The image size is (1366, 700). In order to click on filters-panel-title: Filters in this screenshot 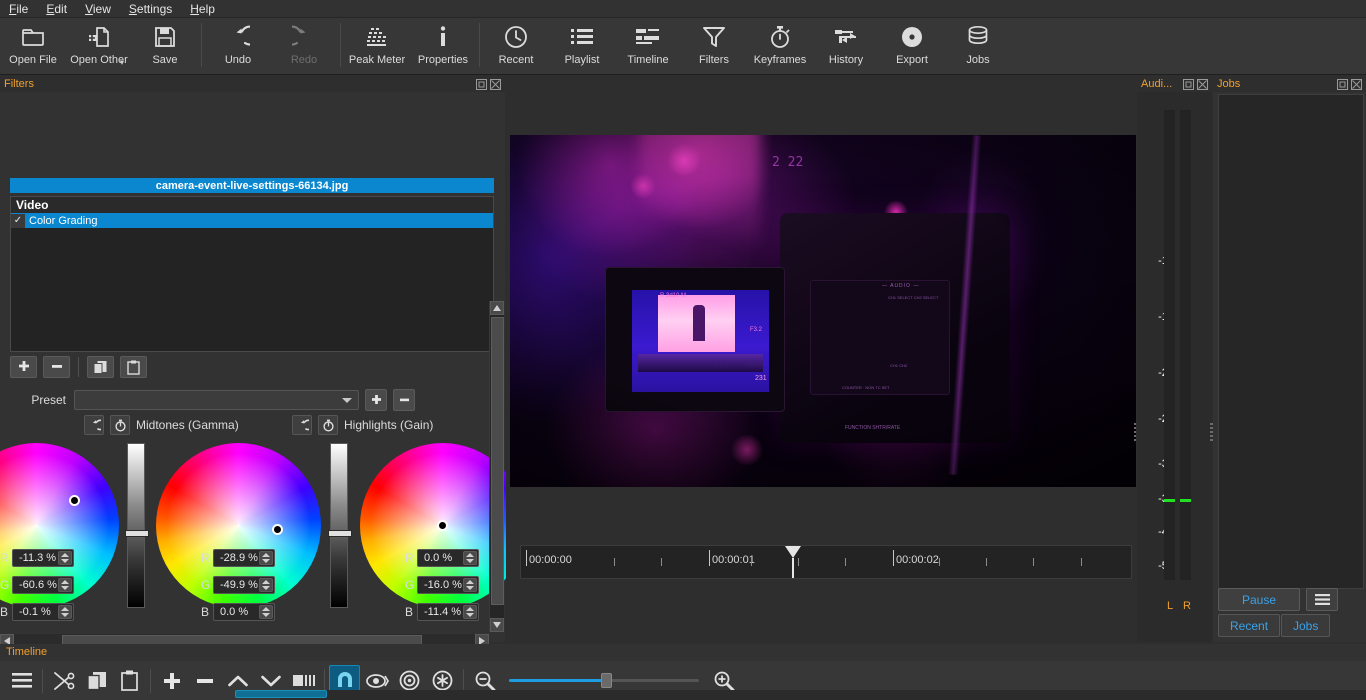, I will do `click(19, 84)`.